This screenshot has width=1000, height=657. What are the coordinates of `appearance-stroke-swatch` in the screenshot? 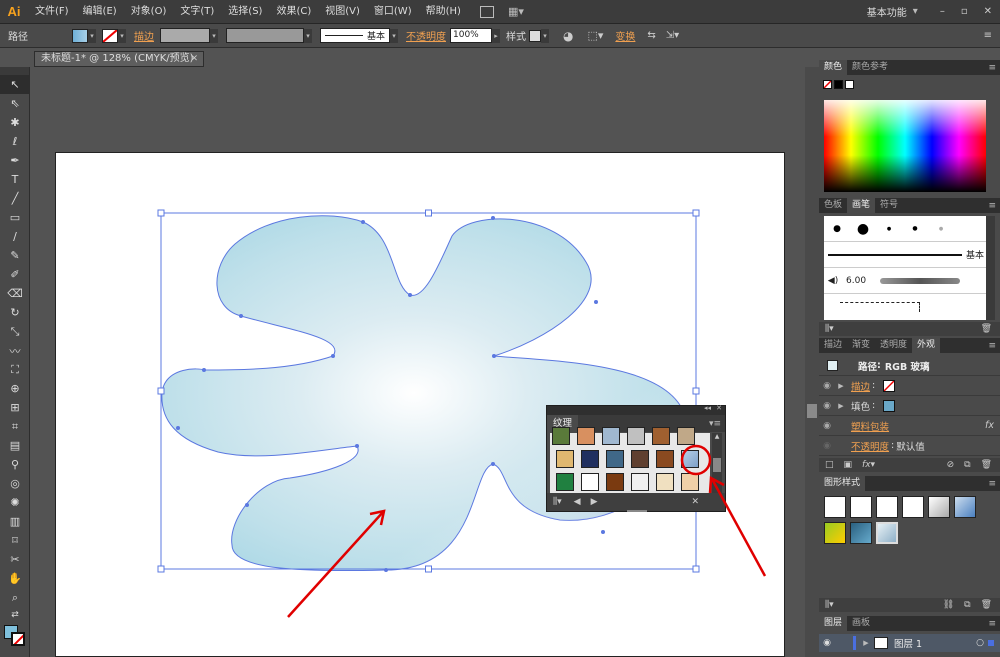 It's located at (889, 385).